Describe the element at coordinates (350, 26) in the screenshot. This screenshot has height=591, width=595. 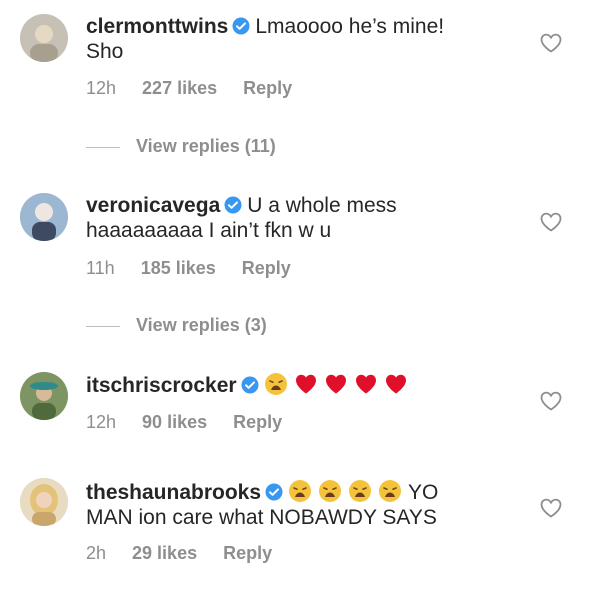
I see `comment-body: Lmaoooo he’s mine!` at that location.